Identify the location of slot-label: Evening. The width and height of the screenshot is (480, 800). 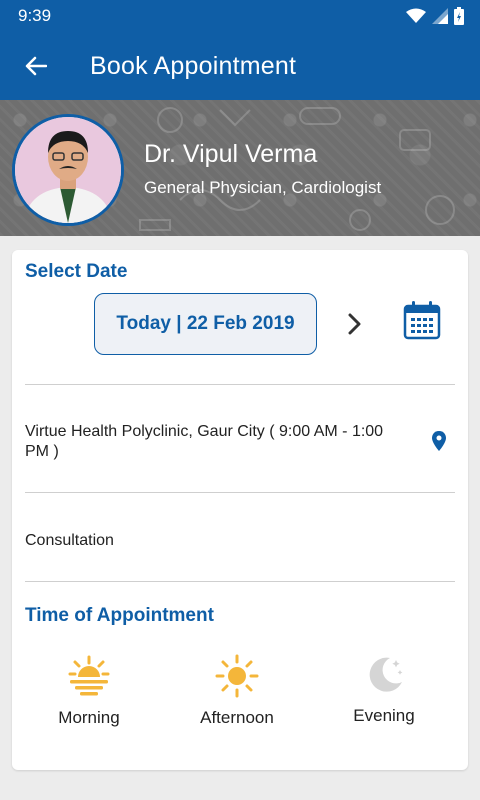
(384, 715).